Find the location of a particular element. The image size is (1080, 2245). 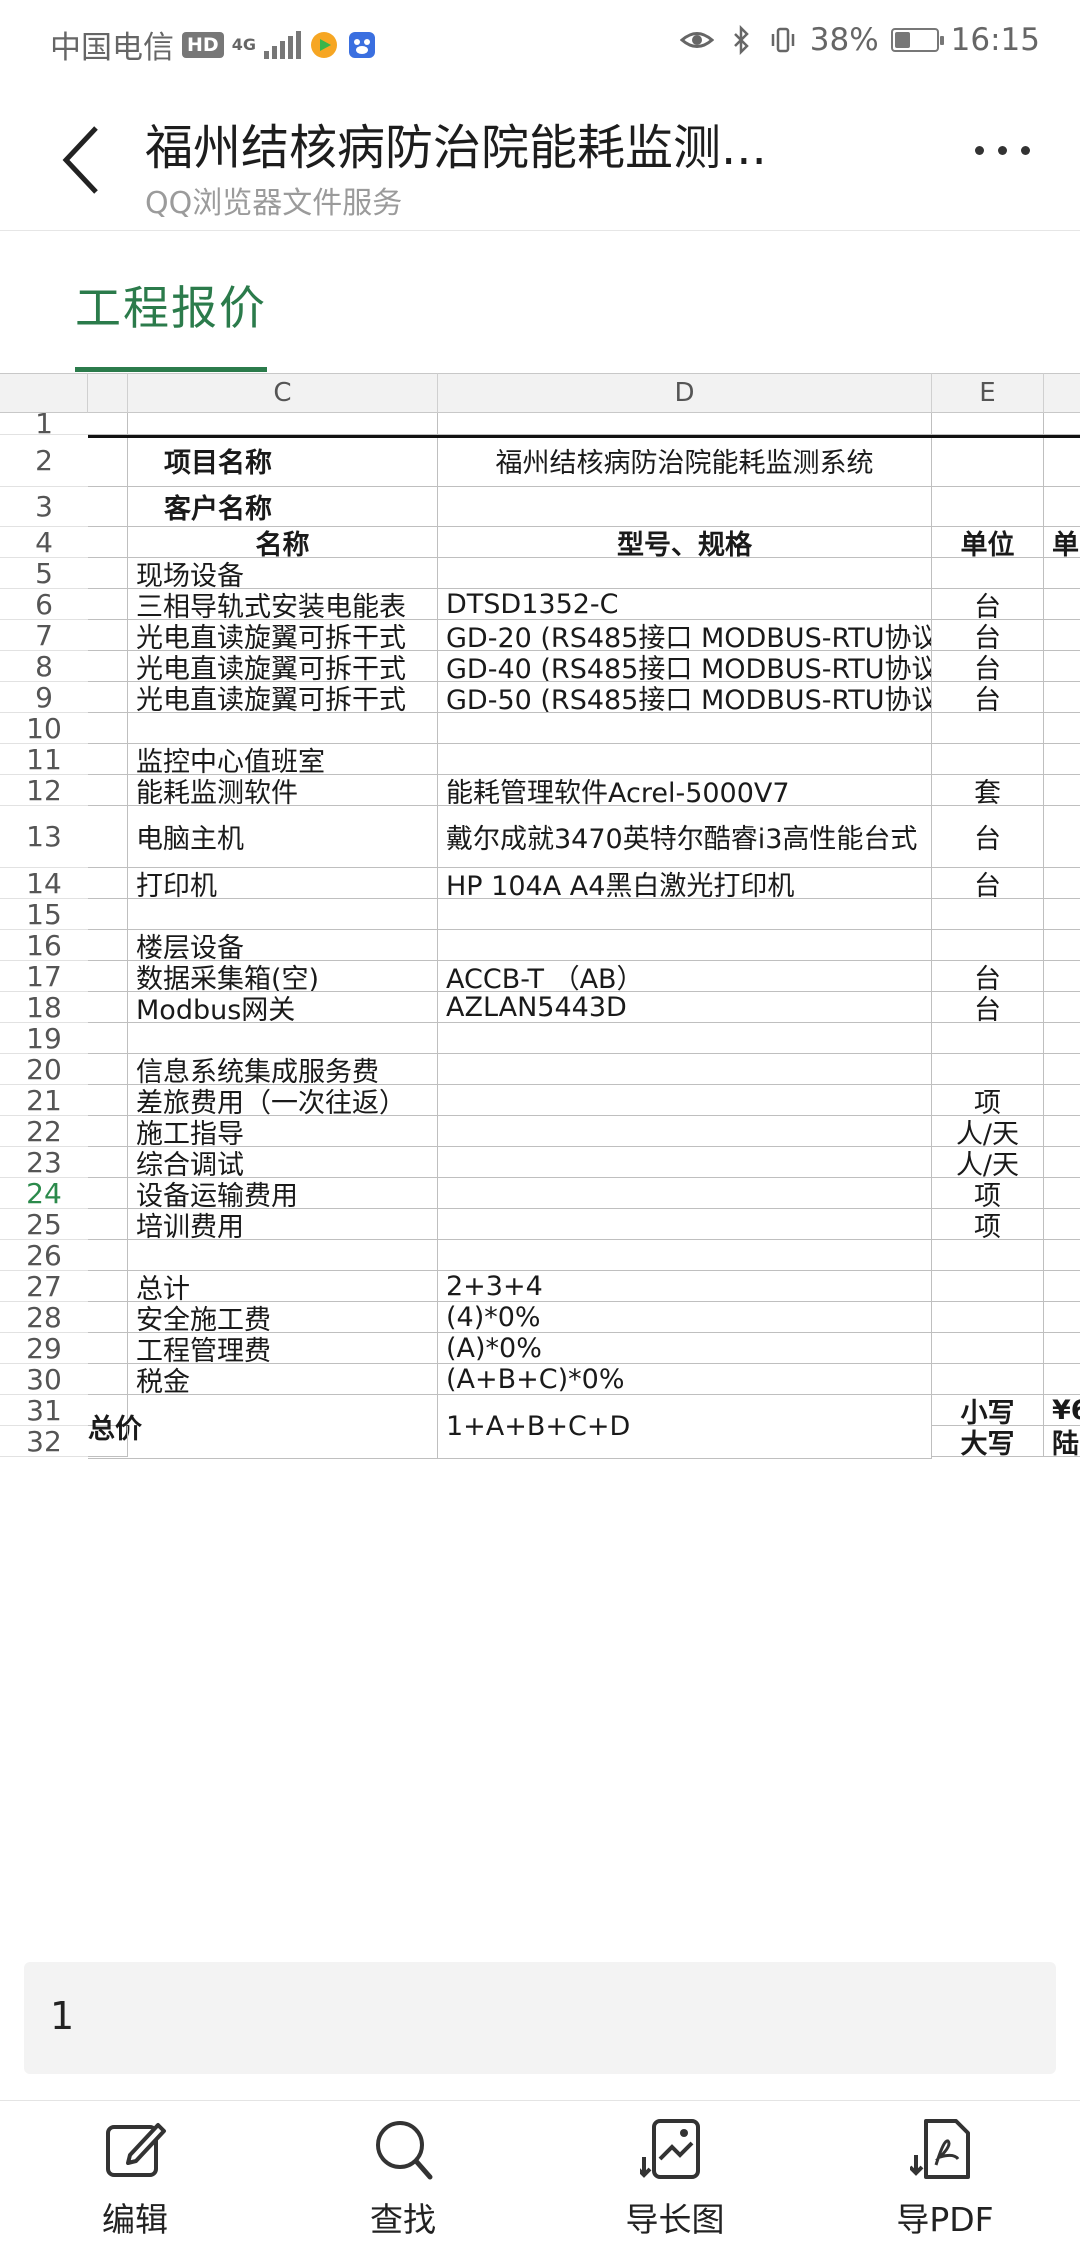

cell-c: 电脑主机 is located at coordinates (283, 837).